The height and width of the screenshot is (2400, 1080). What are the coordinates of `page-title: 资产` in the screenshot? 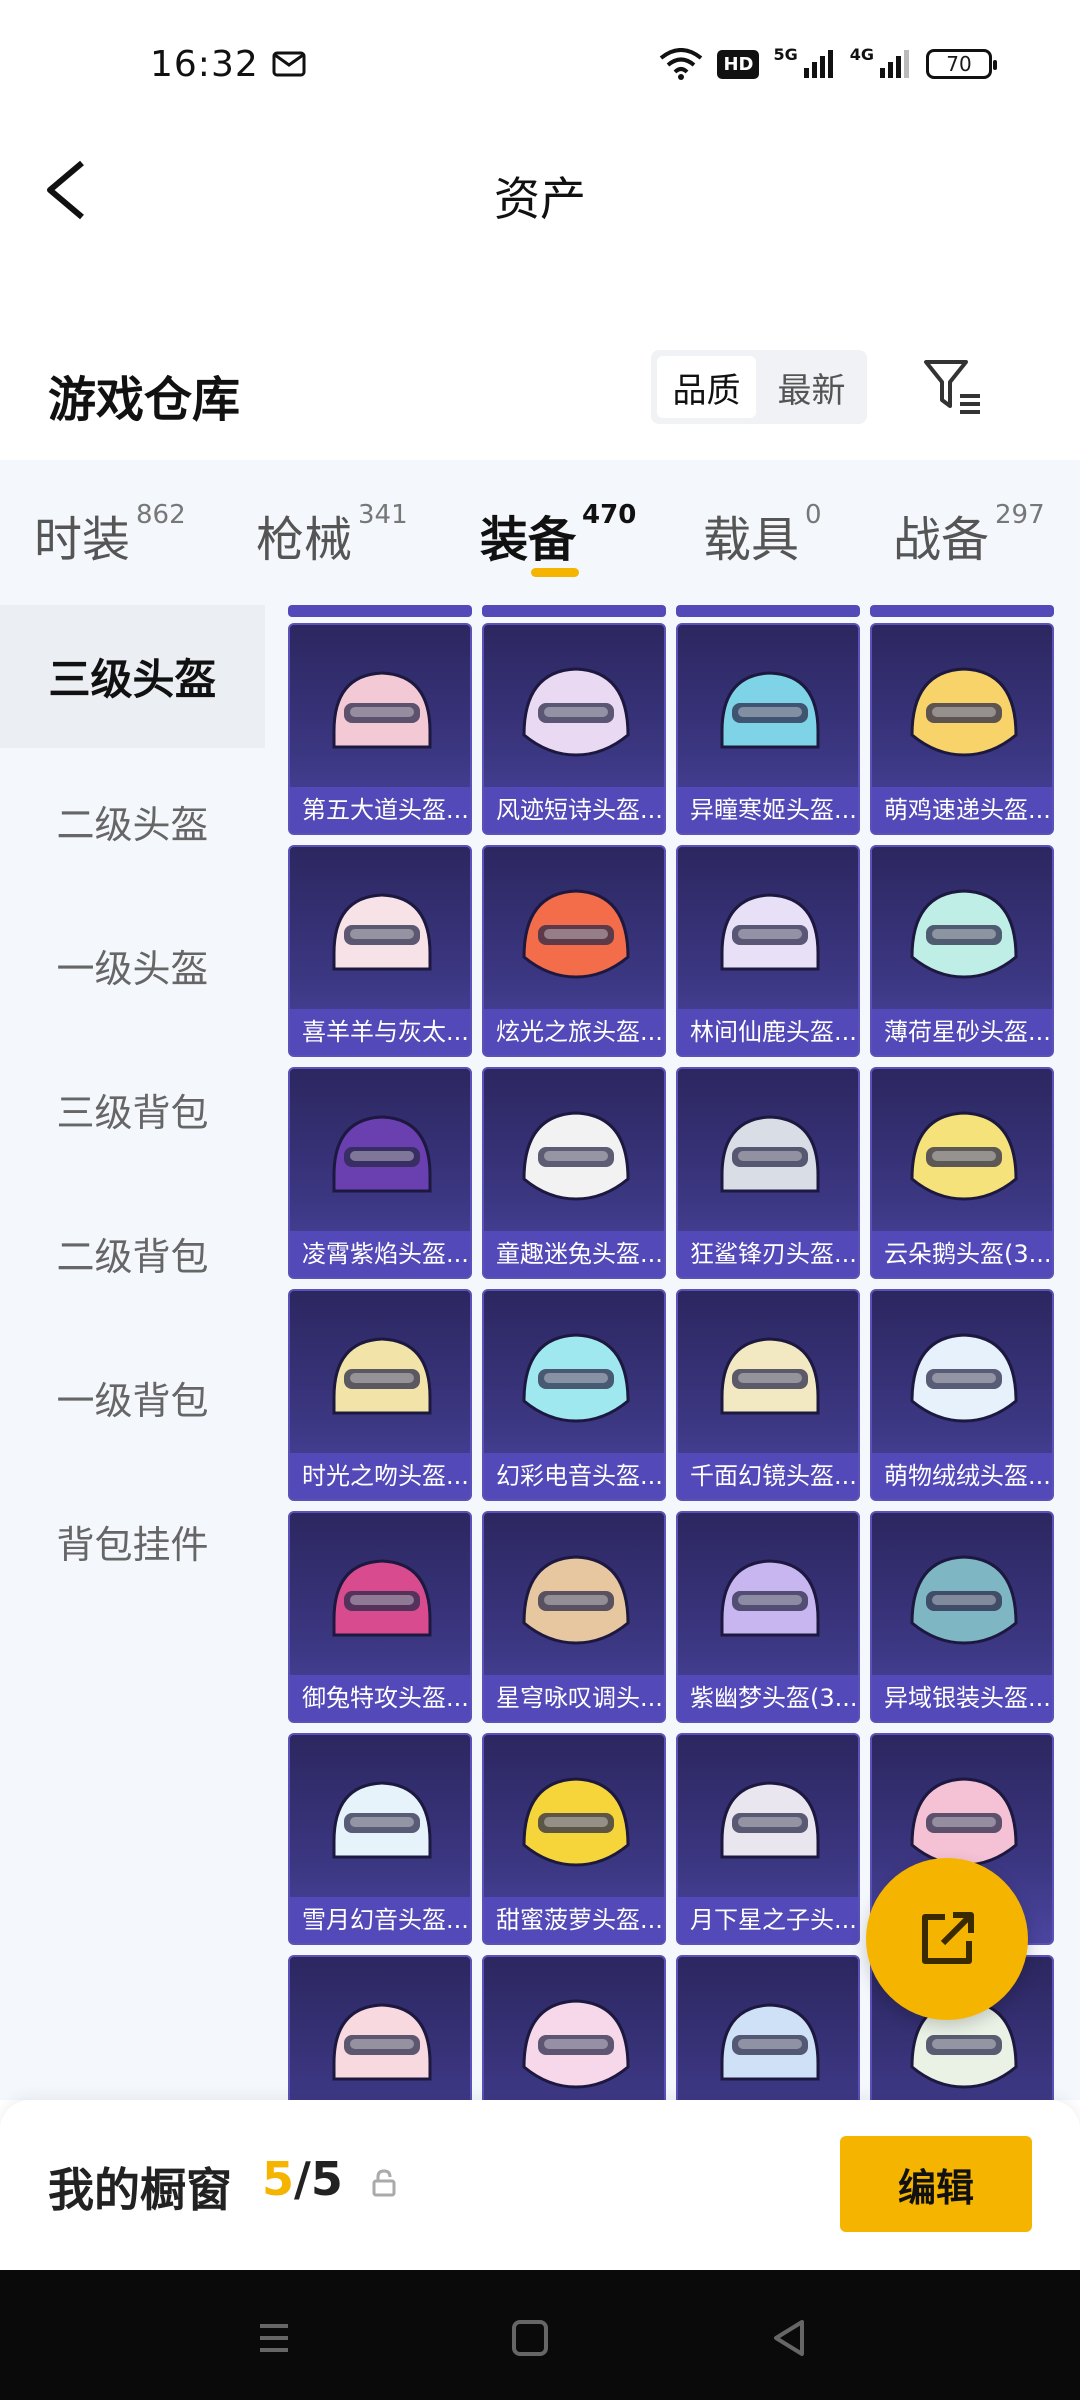 It's located at (540, 199).